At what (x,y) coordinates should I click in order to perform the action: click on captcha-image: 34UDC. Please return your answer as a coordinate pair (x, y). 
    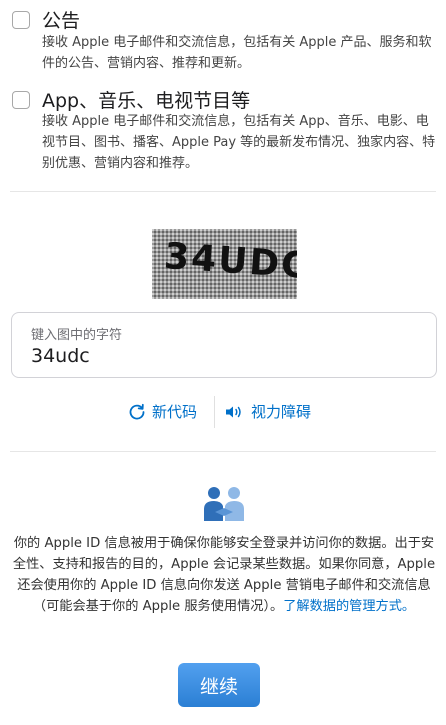
    Looking at the image, I should click on (224, 264).